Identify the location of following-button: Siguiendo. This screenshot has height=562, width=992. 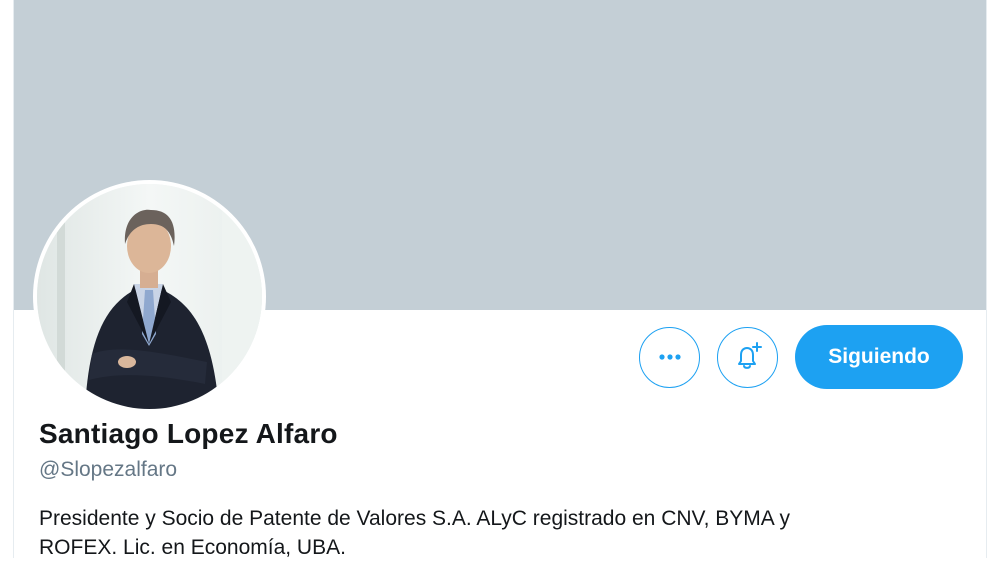
(879, 357).